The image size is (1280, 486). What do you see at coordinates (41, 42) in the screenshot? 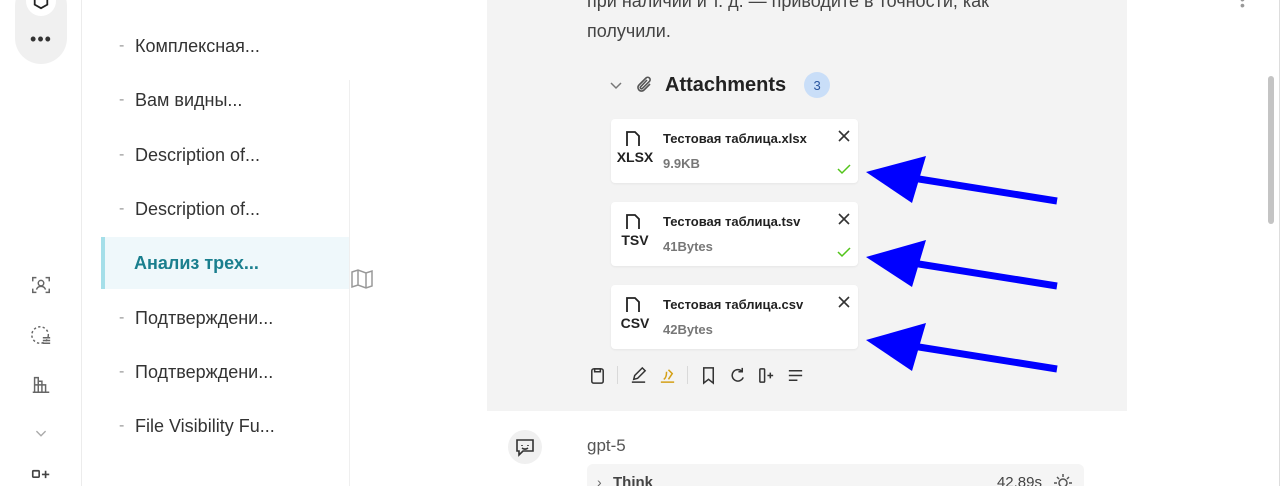
I see `more-icon: •••` at bounding box center [41, 42].